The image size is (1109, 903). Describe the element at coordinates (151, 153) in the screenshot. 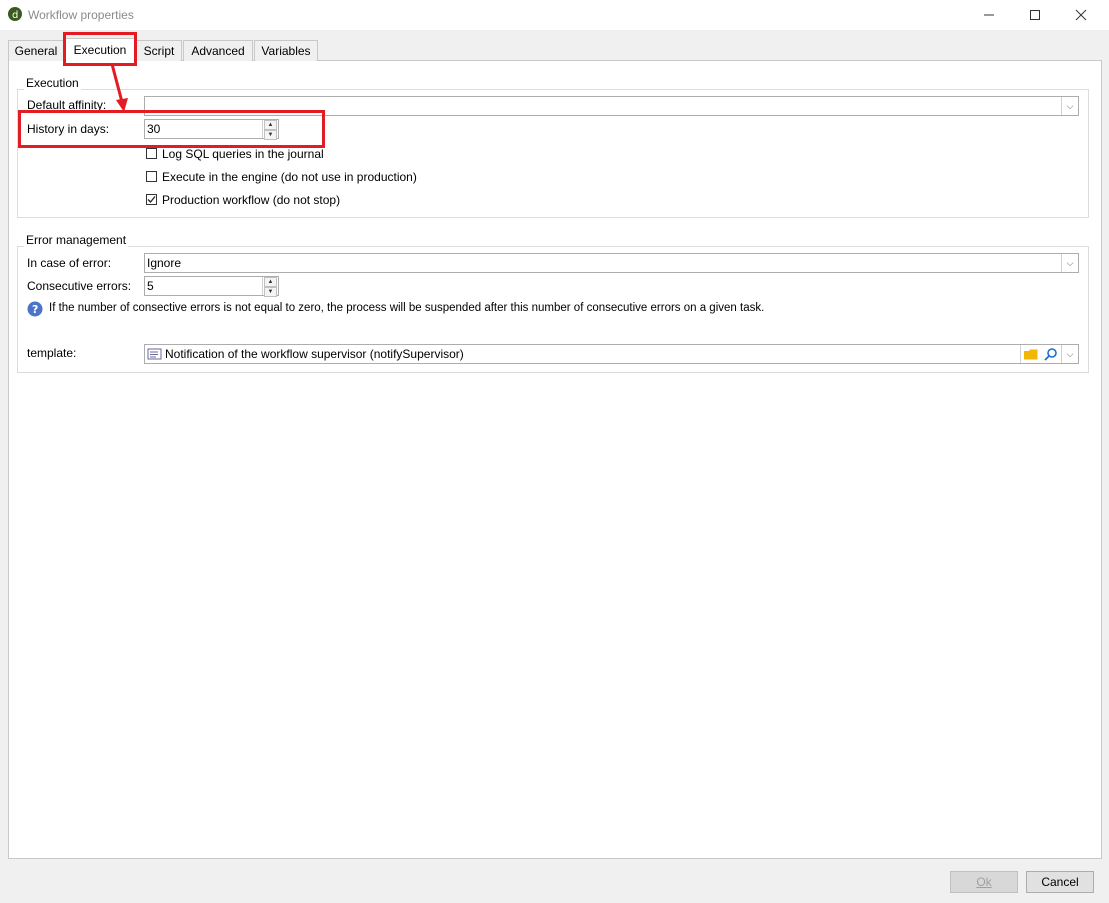

I see `log-sql-checkbox` at that location.